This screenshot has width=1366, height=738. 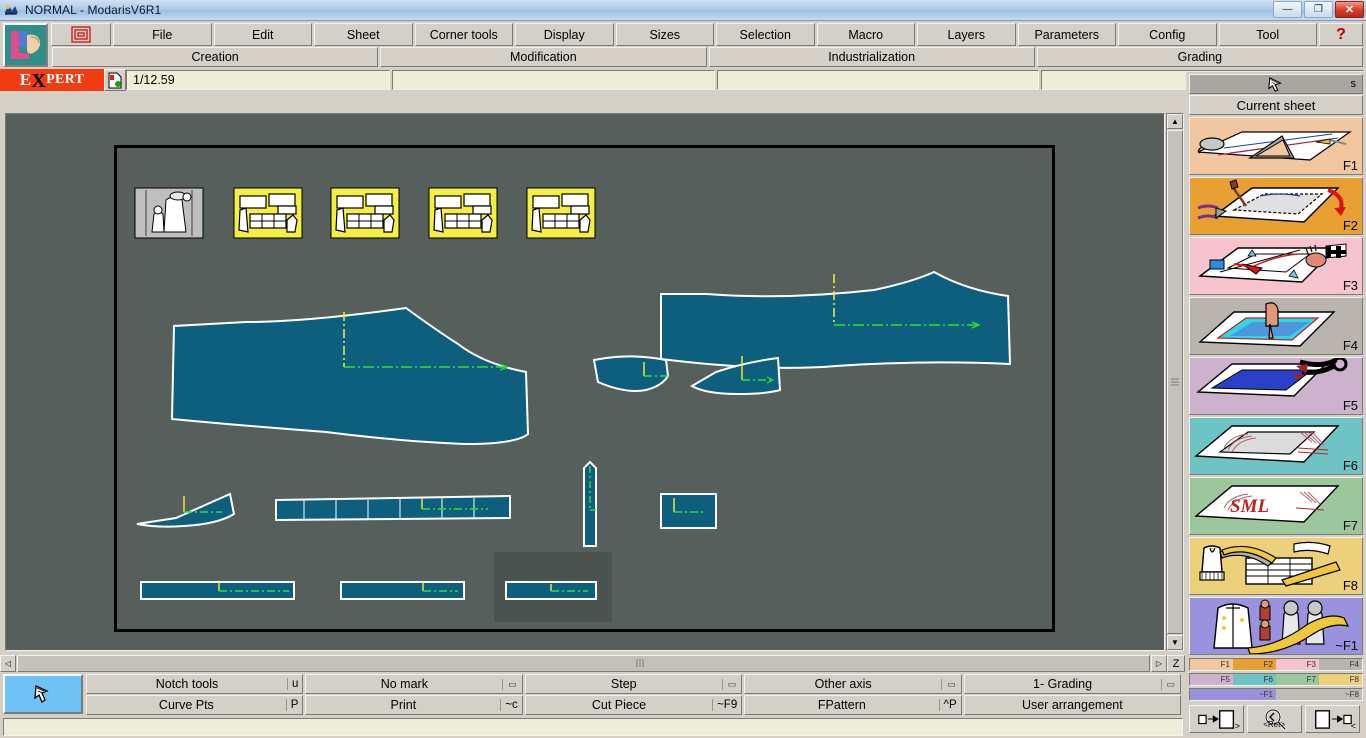 What do you see at coordinates (631, 373) in the screenshot?
I see `pattern-piece-collar-left` at bounding box center [631, 373].